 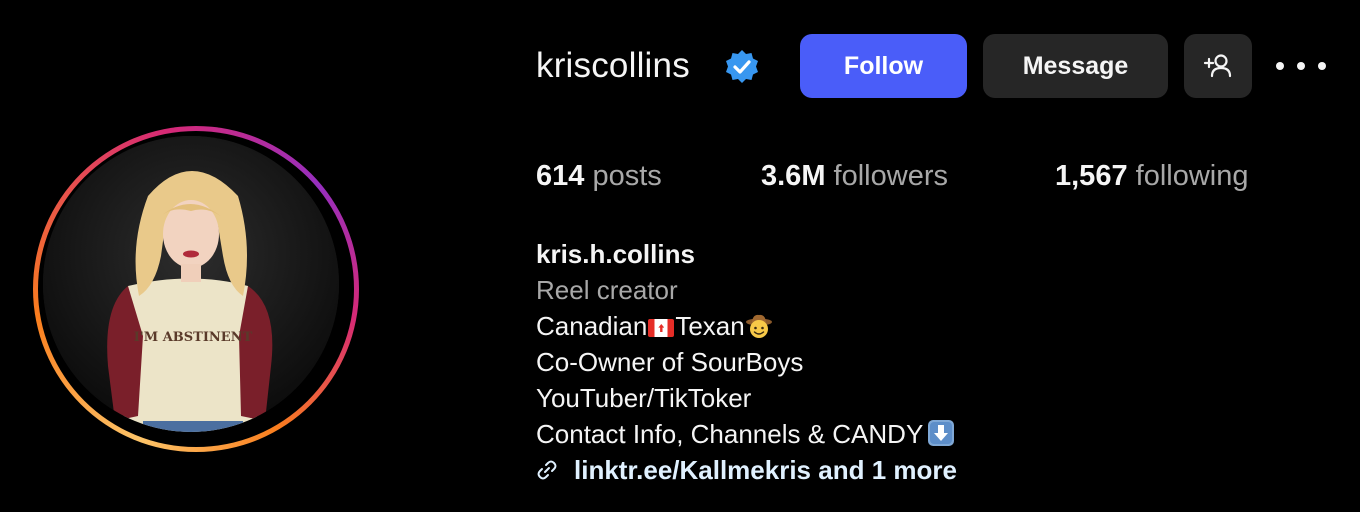 I want to click on bio-line-3: YouTuber/TikToker, so click(x=644, y=398).